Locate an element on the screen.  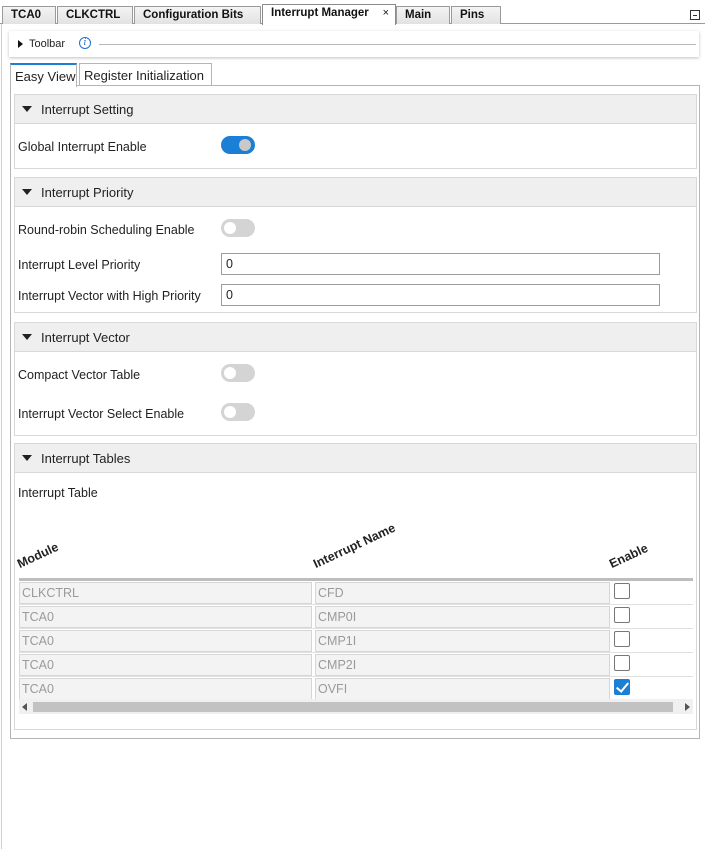
table-row: TCA0 OVFI is located at coordinates (356, 689).